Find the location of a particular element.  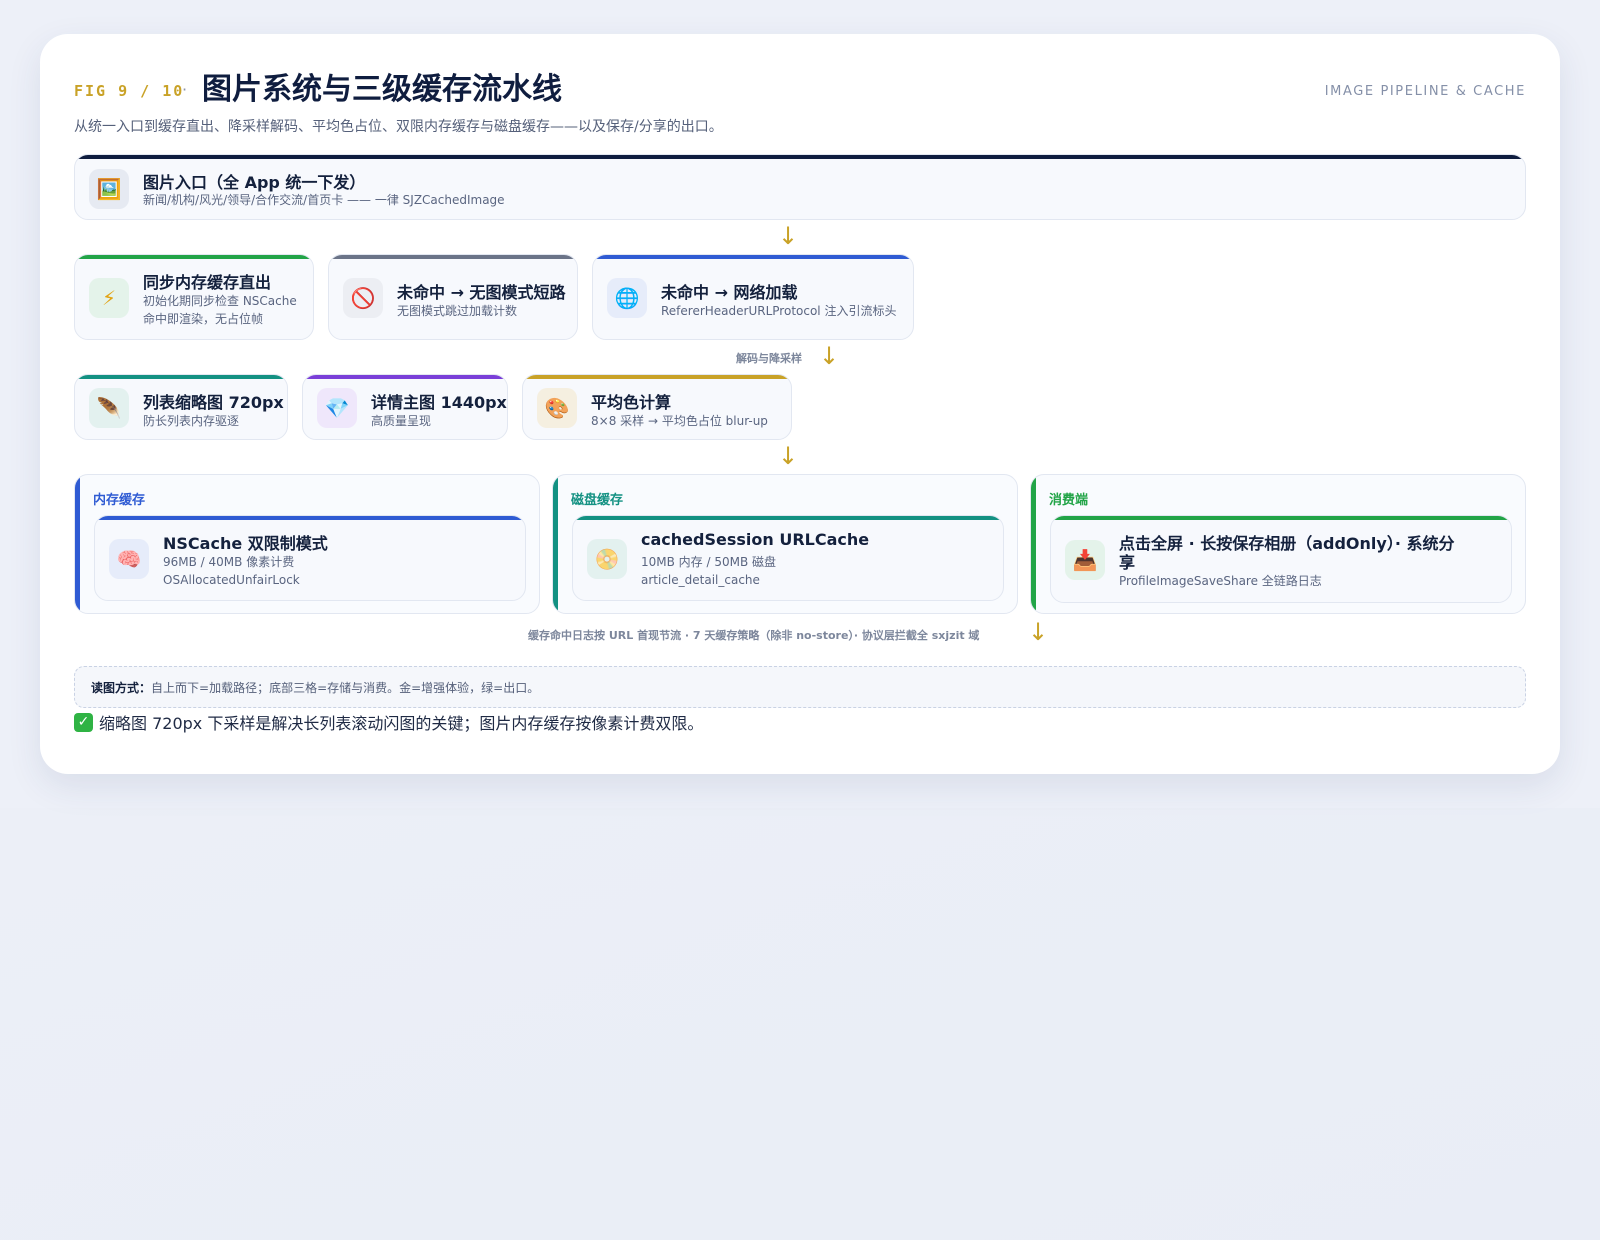

node-subtitle: OSAllocatedUnfairLock is located at coordinates (231, 580).